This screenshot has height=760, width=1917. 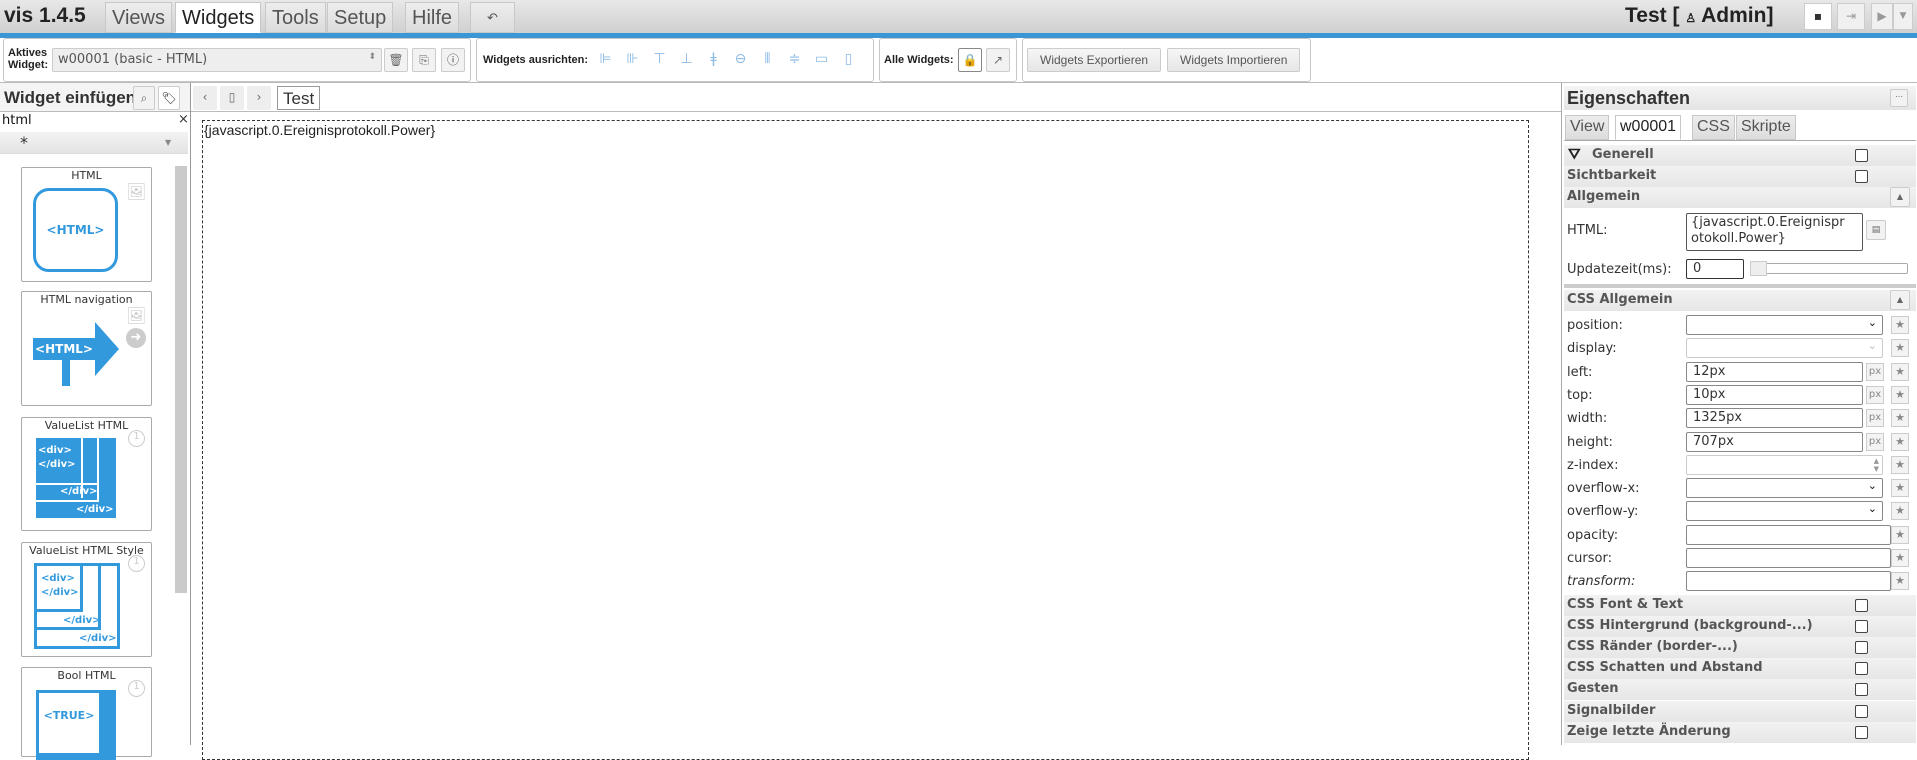 I want to click on spinner-icon: ▲ ▼, so click(x=1876, y=465).